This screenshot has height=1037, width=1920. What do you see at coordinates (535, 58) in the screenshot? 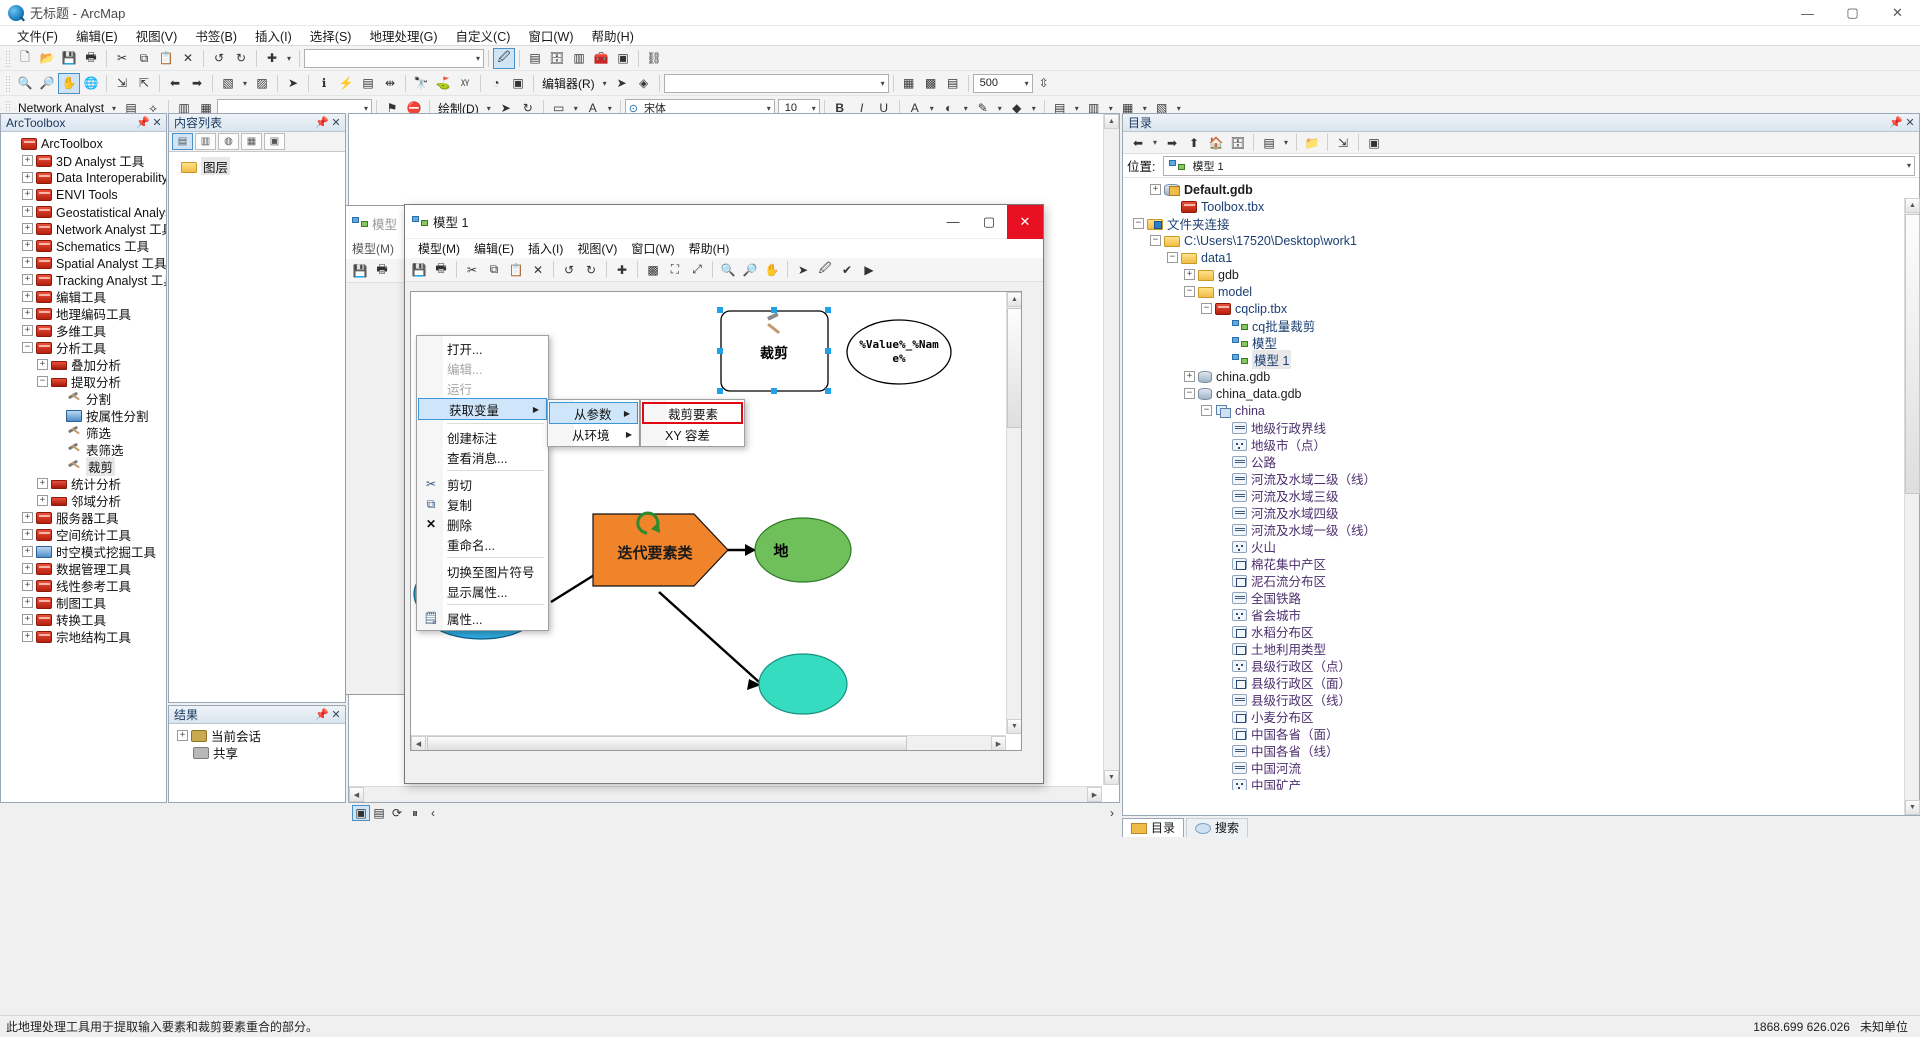
I see `table-of-contents-icon: ▤` at bounding box center [535, 58].